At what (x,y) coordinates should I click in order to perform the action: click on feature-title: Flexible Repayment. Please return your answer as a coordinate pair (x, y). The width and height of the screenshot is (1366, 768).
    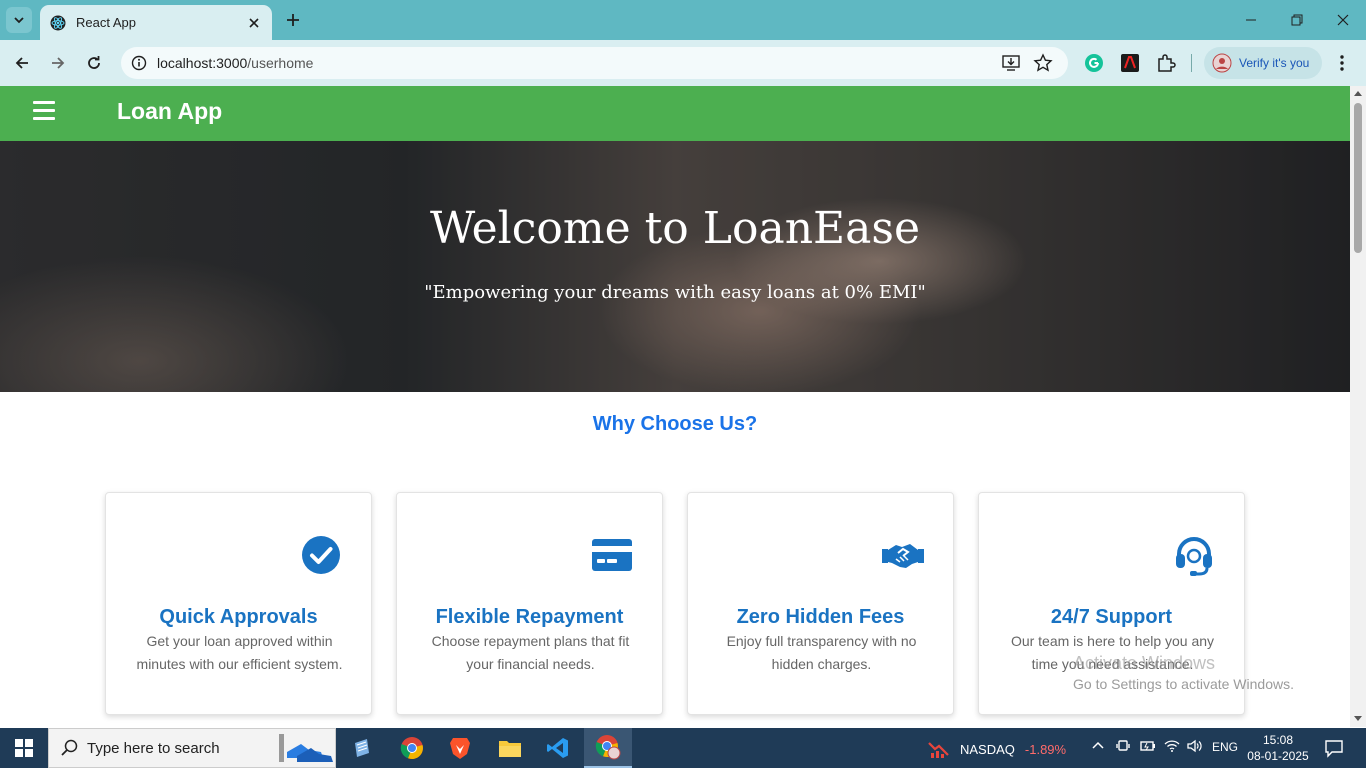
    Looking at the image, I should click on (529, 617).